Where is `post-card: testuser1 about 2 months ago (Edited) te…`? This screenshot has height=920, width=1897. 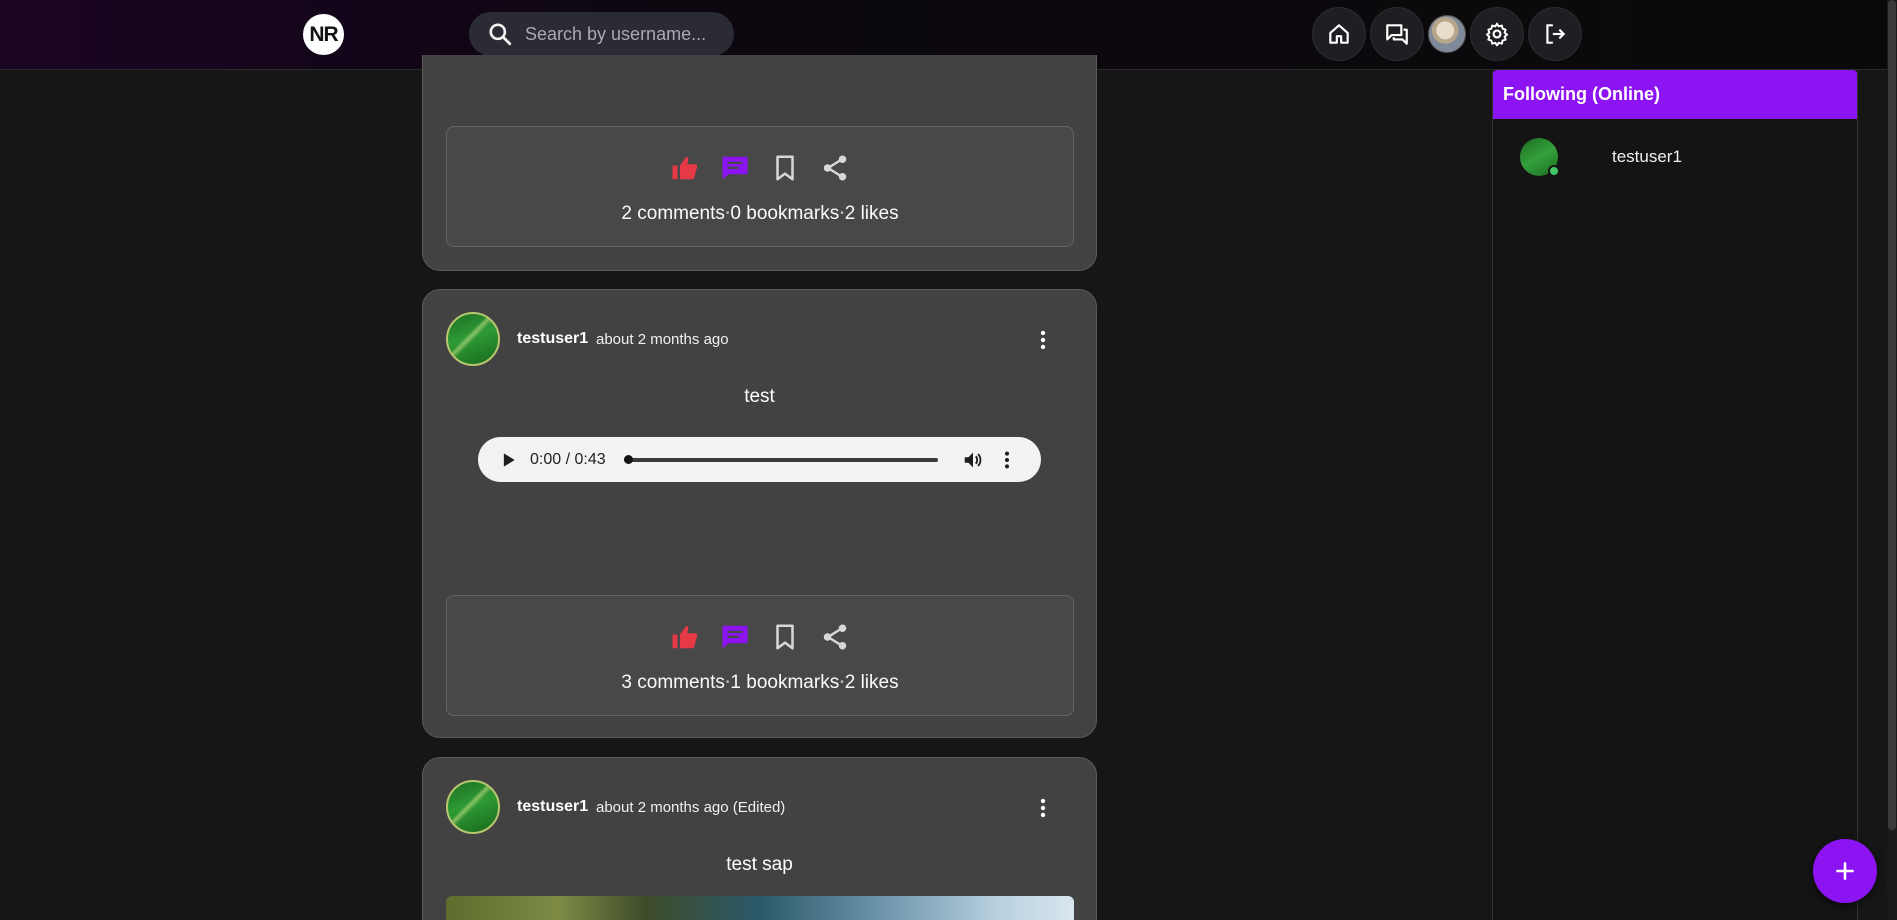
post-card: testuser1 about 2 months ago (Edited) te… is located at coordinates (759, 838).